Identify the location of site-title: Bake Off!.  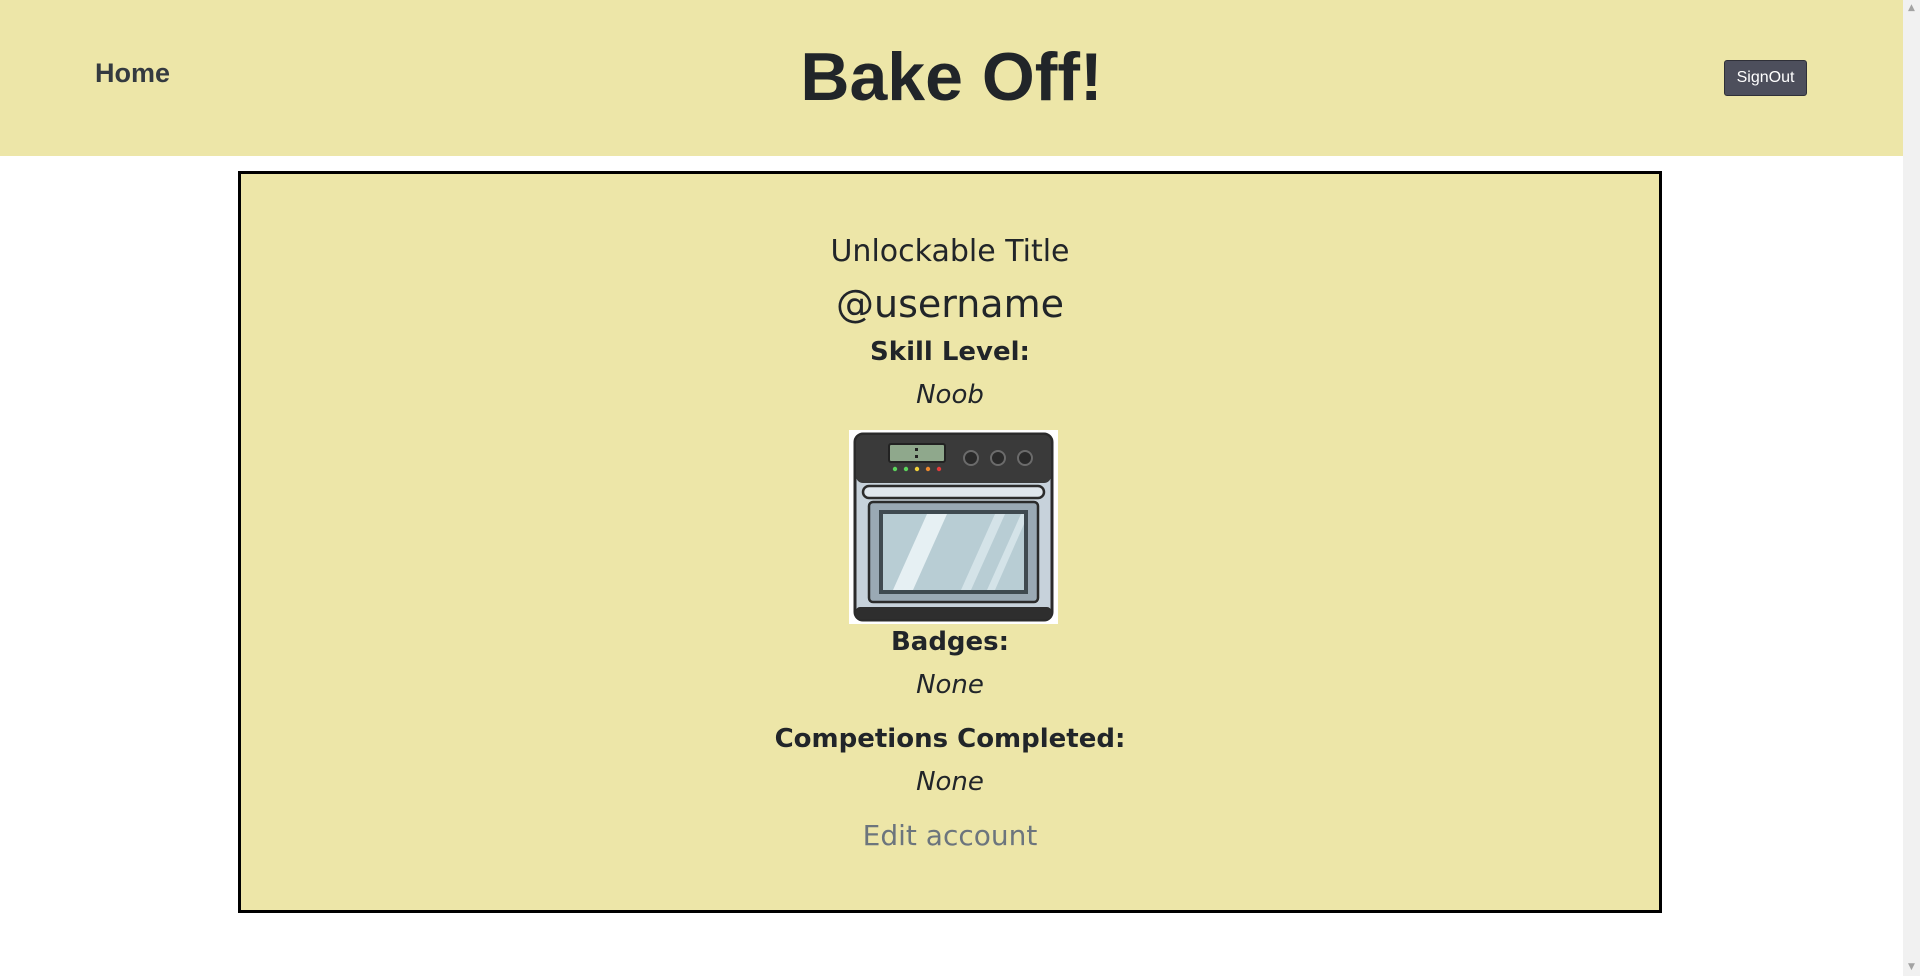
(951, 77).